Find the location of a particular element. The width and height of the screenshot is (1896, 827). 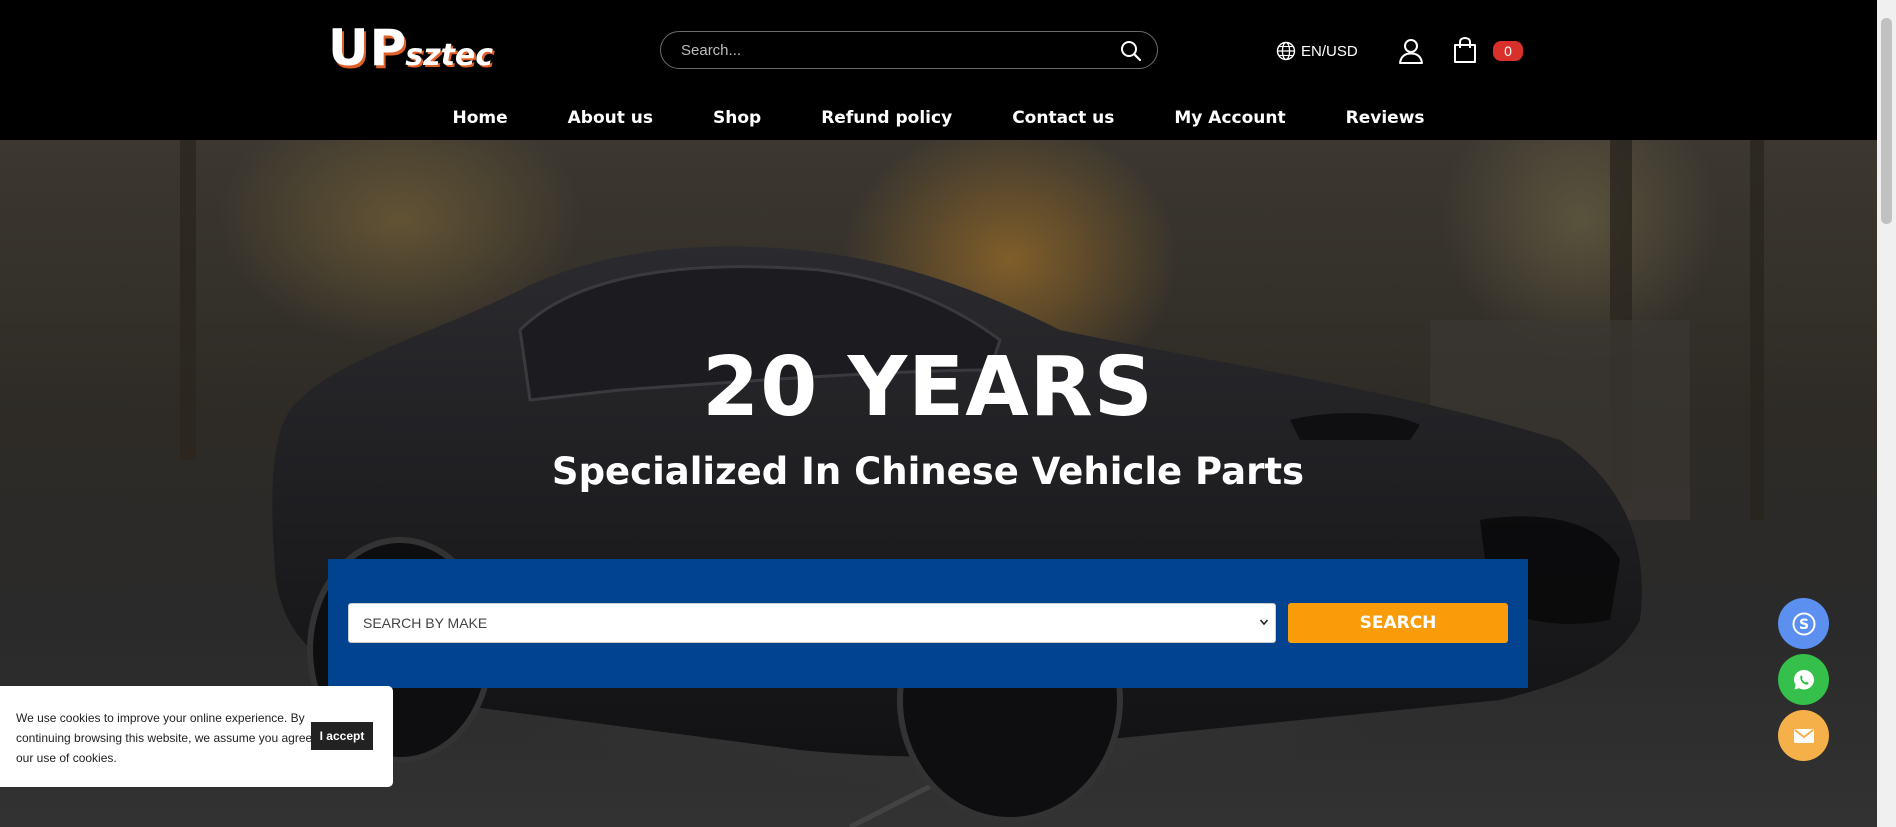

parts-finder: SEARCH BY MAKE SEARCH is located at coordinates (928, 623).